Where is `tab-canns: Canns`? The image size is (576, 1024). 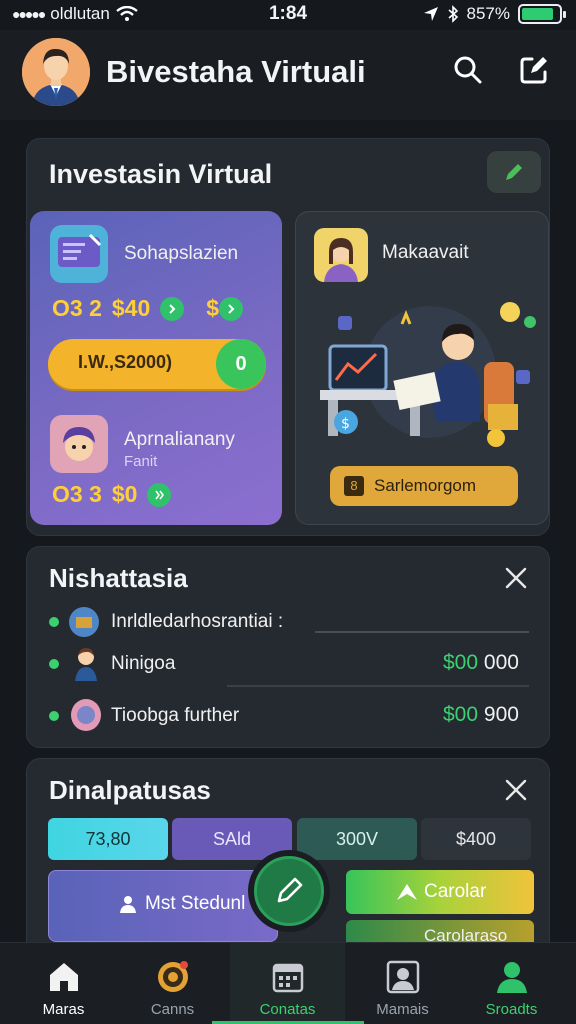 tab-canns: Canns is located at coordinates (172, 983).